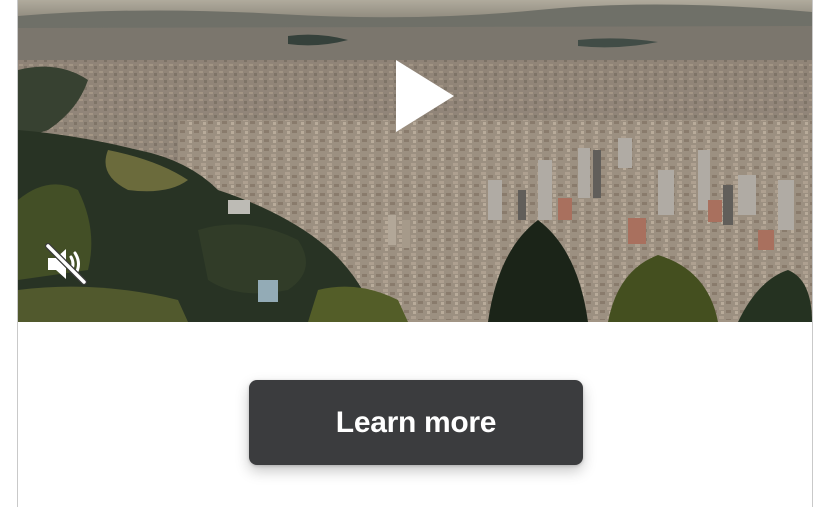 This screenshot has height=507, width=822. I want to click on play-icon, so click(425, 96).